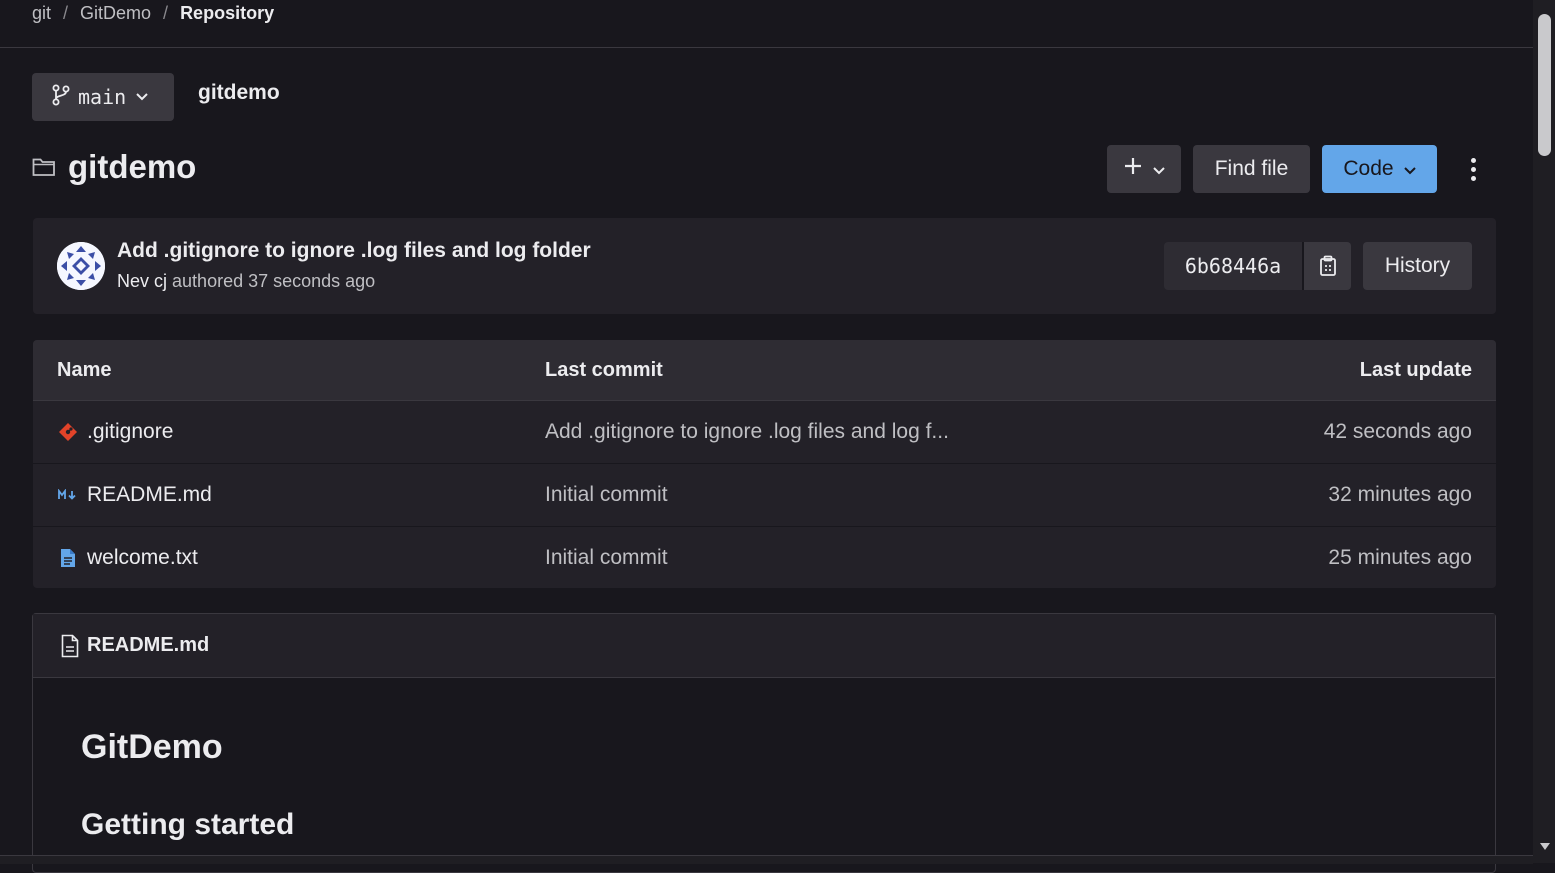 Image resolution: width=1555 pixels, height=873 pixels. What do you see at coordinates (130, 432) in the screenshot?
I see `file-name: .gitignore` at bounding box center [130, 432].